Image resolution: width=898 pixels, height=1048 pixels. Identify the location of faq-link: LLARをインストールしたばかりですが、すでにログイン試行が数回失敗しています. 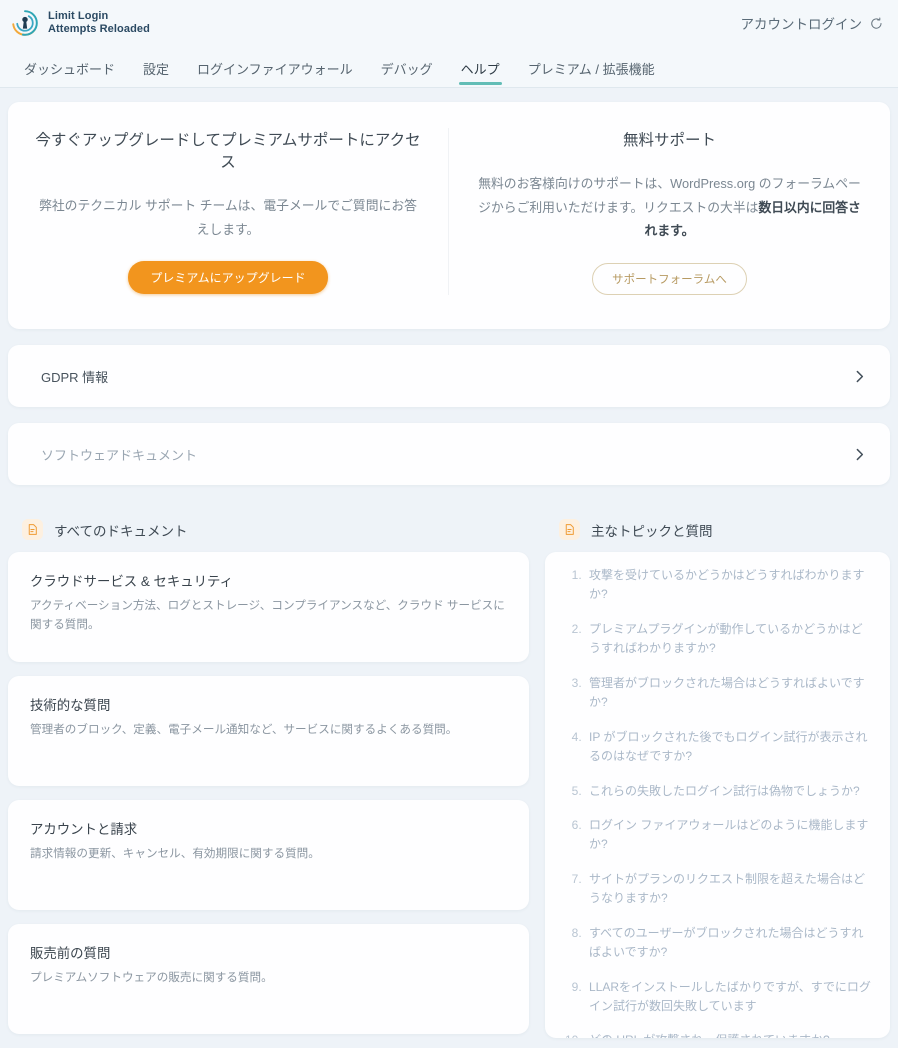
(731, 997).